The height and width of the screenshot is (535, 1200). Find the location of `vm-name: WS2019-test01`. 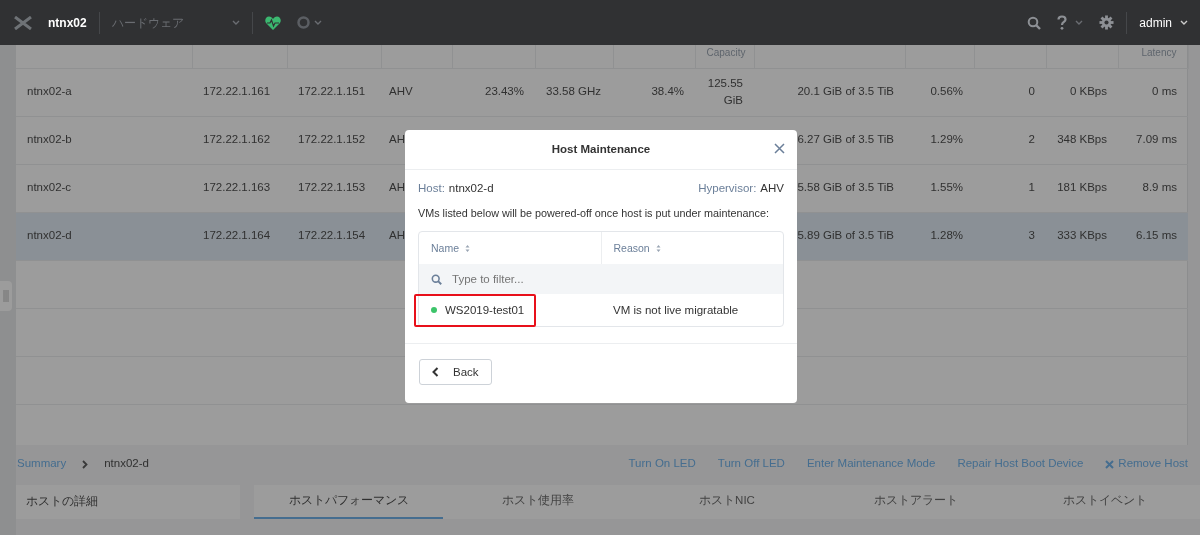

vm-name: WS2019-test01 is located at coordinates (485, 310).